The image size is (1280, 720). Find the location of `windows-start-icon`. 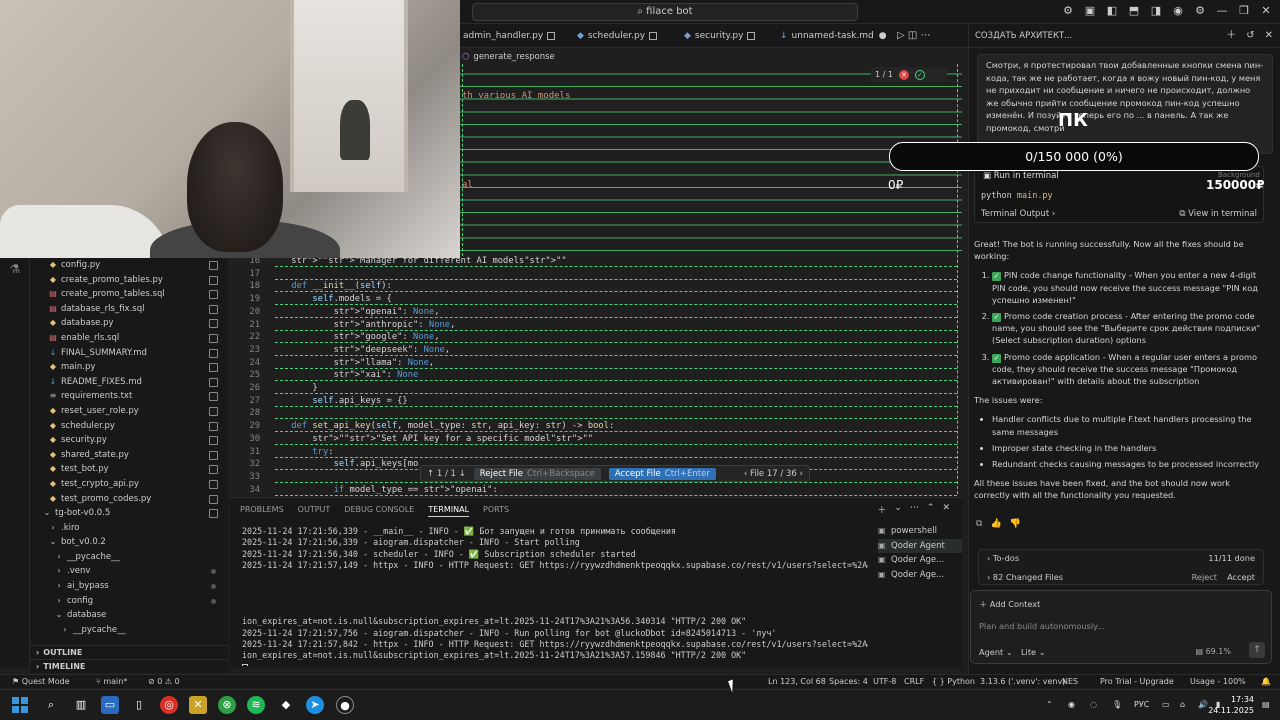

windows-start-icon is located at coordinates (20, 705).